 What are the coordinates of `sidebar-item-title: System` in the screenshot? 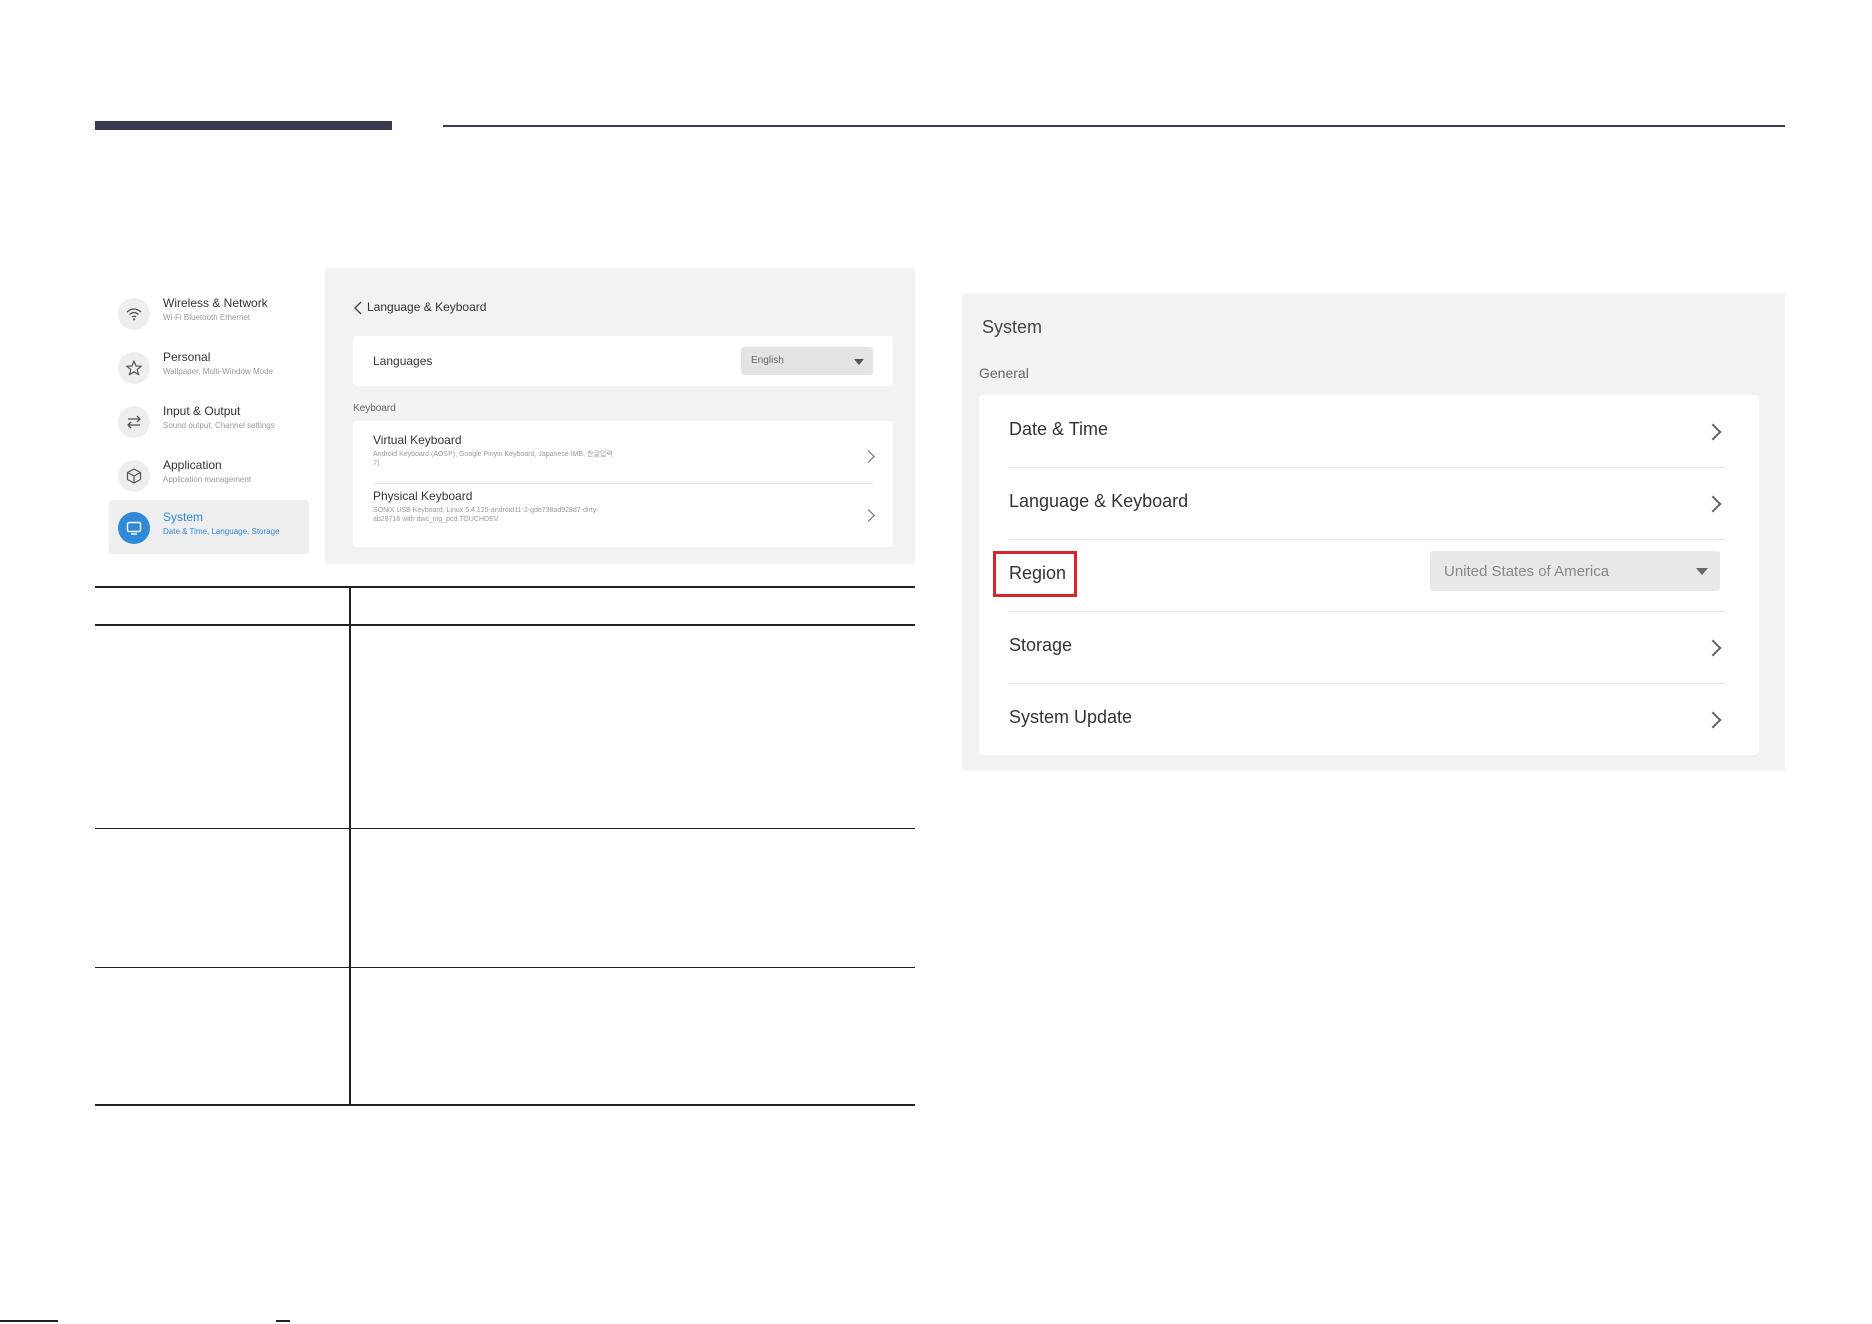 It's located at (183, 517).